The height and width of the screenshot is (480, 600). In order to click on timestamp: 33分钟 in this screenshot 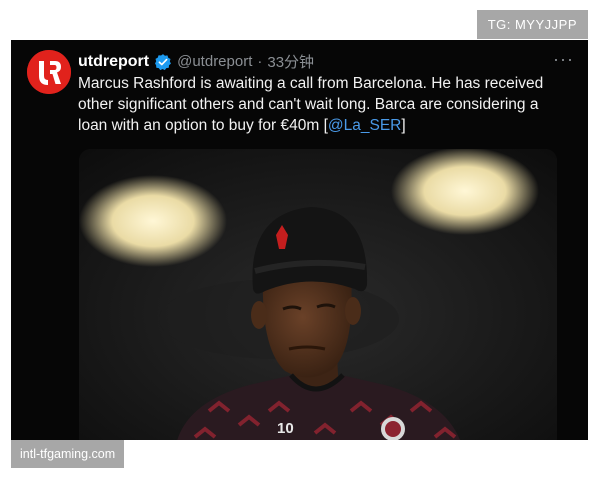, I will do `click(290, 61)`.